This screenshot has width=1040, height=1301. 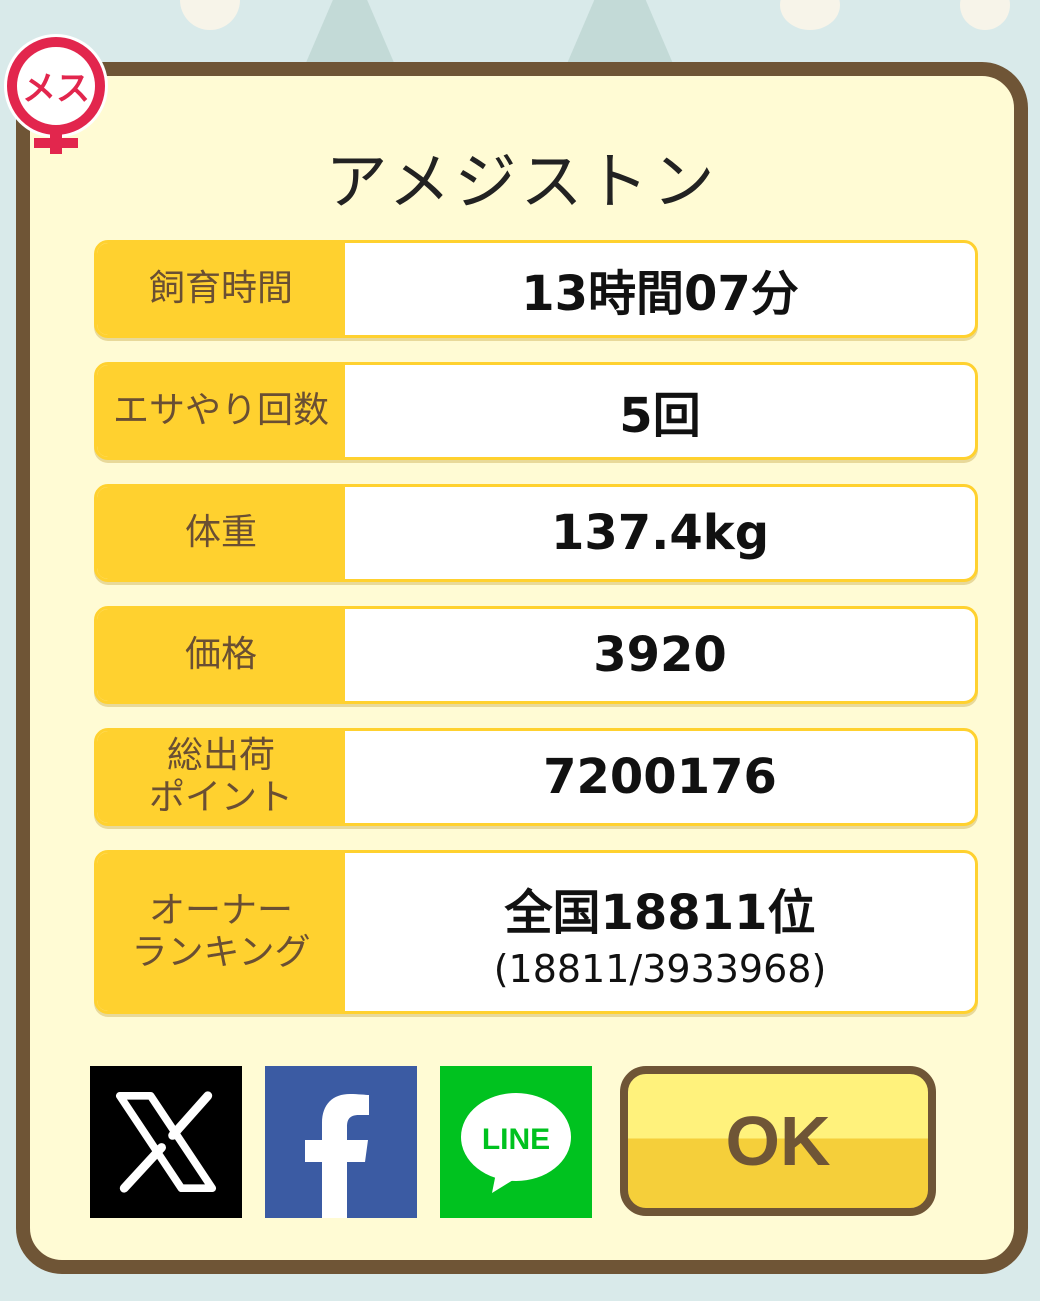 I want to click on stat-value: 3920, so click(x=660, y=655).